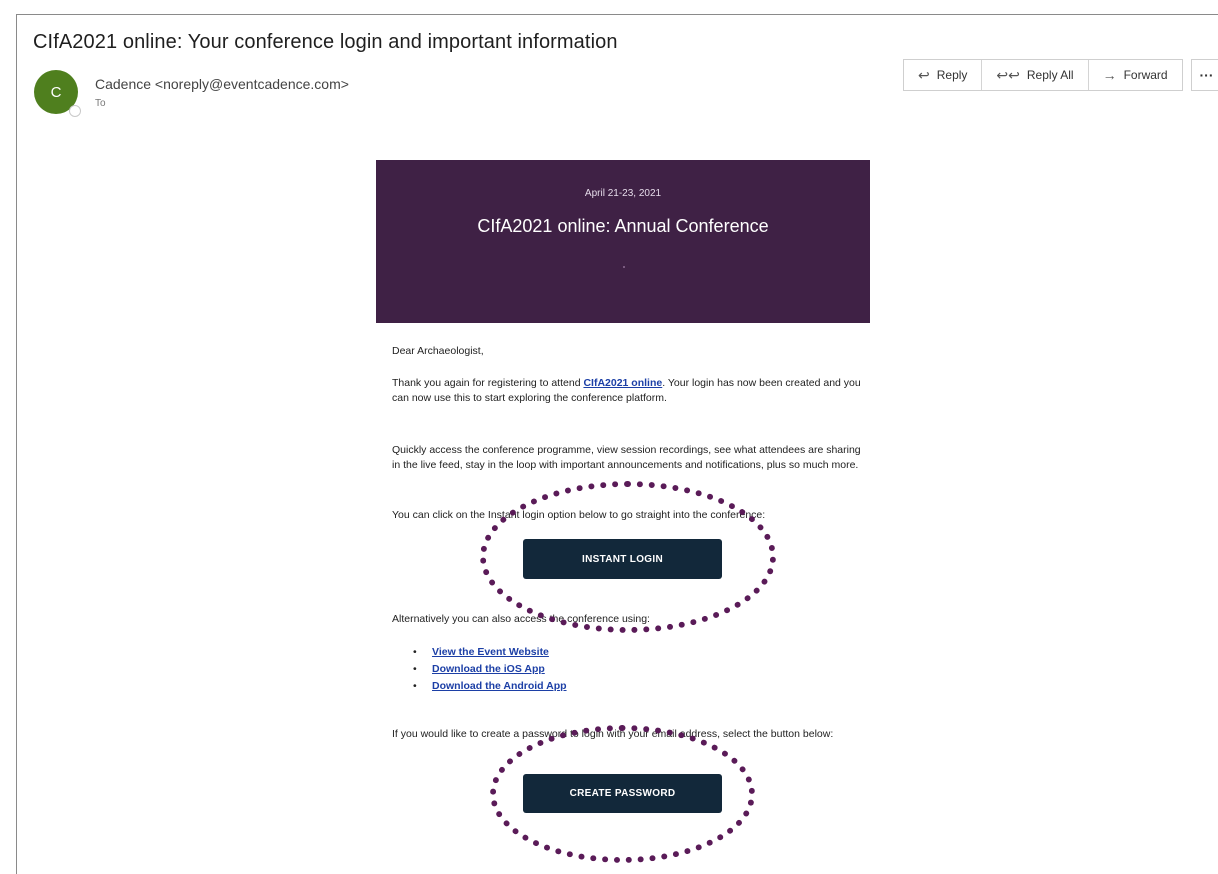 This screenshot has width=1218, height=874. What do you see at coordinates (1050, 75) in the screenshot?
I see `reply-all-label: Reply All` at bounding box center [1050, 75].